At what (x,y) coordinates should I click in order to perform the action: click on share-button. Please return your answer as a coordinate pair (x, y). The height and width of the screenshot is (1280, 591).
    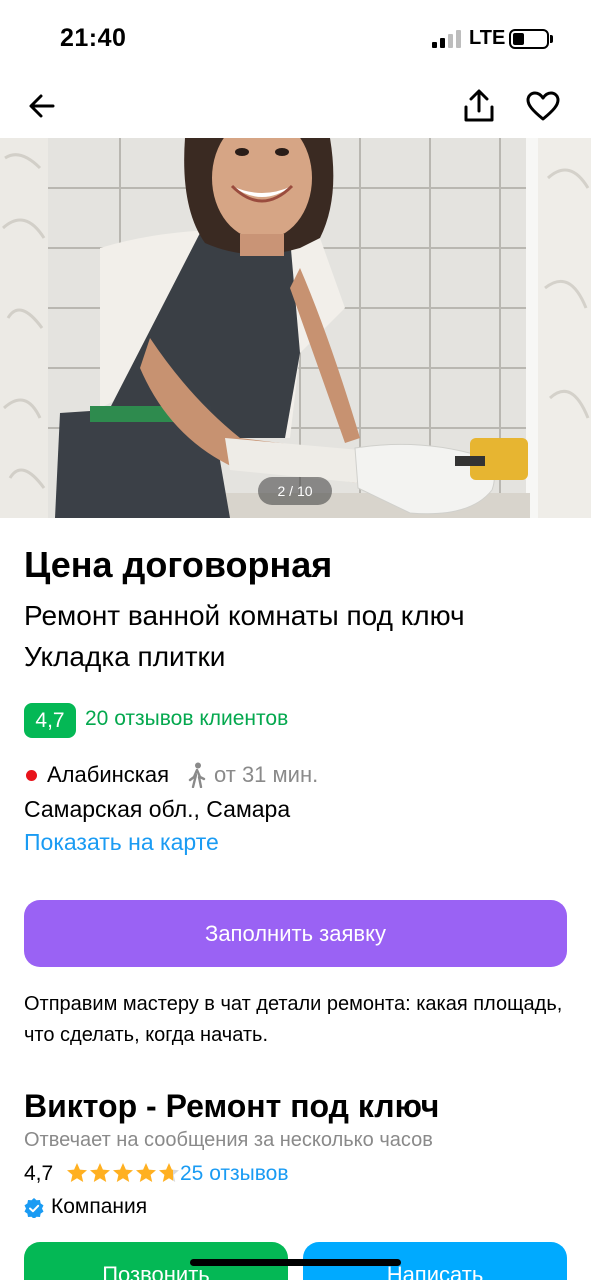
    Looking at the image, I should click on (479, 106).